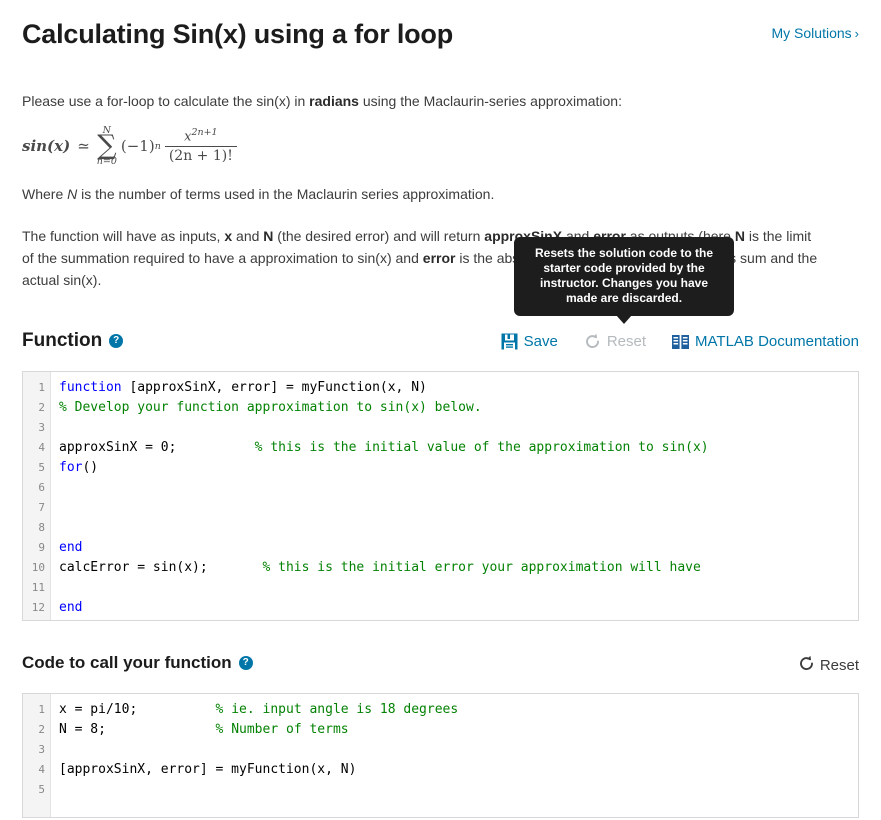 The width and height of the screenshot is (881, 820). Describe the element at coordinates (238, 34) in the screenshot. I see `page-title: Calculating Sin(x) using a for loop` at that location.